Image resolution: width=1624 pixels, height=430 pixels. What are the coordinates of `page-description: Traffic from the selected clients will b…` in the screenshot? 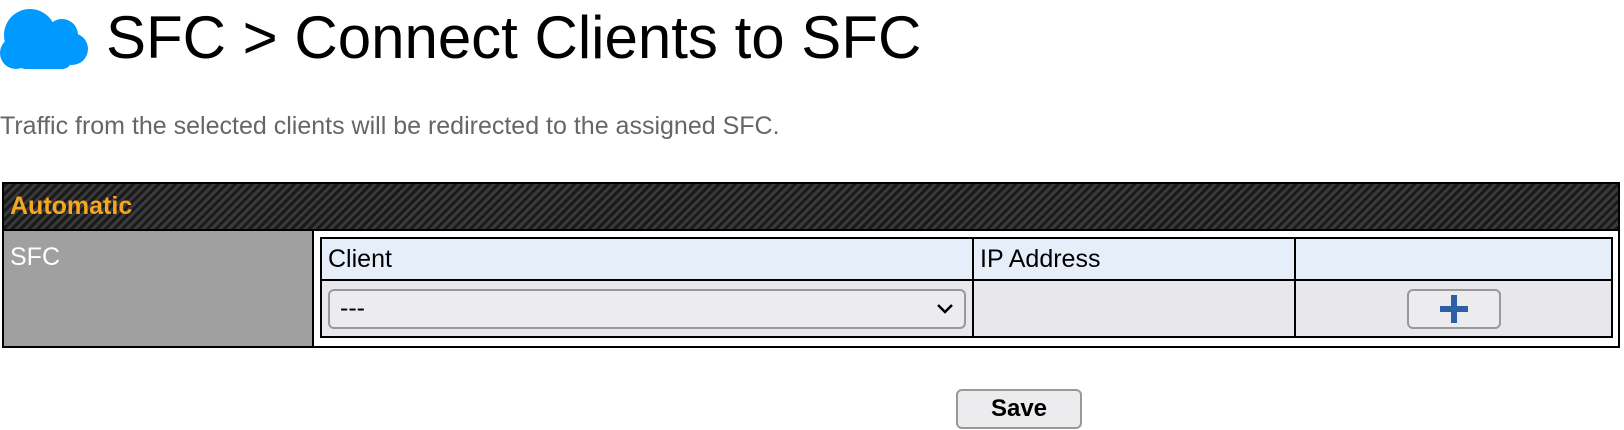 It's located at (390, 126).